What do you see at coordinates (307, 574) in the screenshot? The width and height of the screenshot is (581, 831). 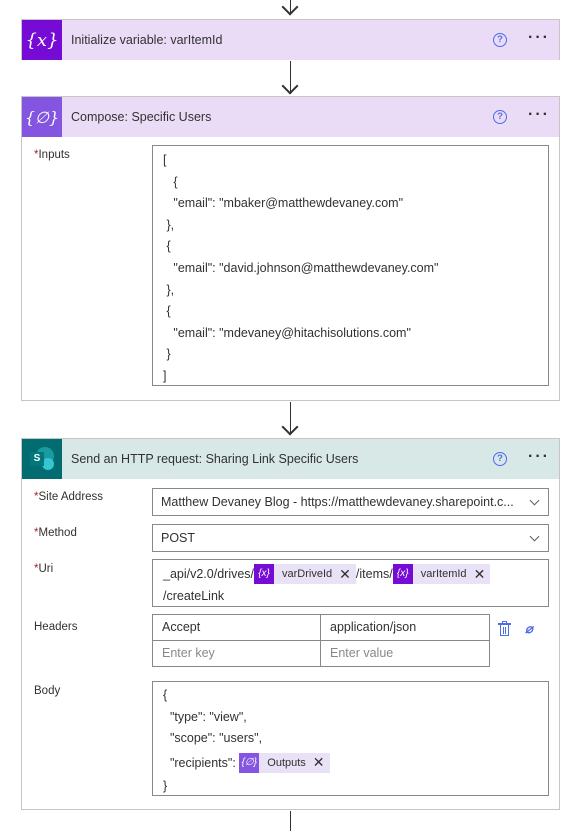 I see `token-label: varDriveId` at bounding box center [307, 574].